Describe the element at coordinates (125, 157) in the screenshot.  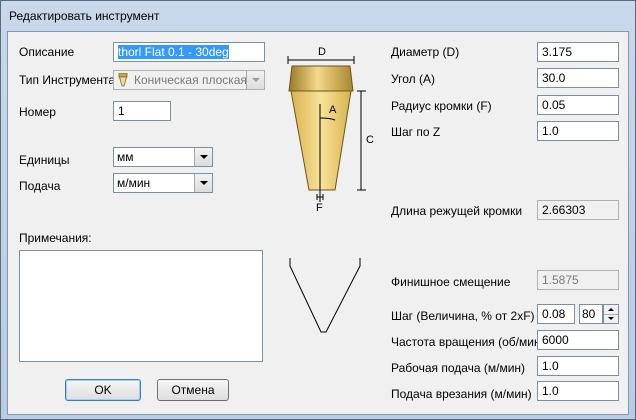
I see `units-value: мм` at that location.